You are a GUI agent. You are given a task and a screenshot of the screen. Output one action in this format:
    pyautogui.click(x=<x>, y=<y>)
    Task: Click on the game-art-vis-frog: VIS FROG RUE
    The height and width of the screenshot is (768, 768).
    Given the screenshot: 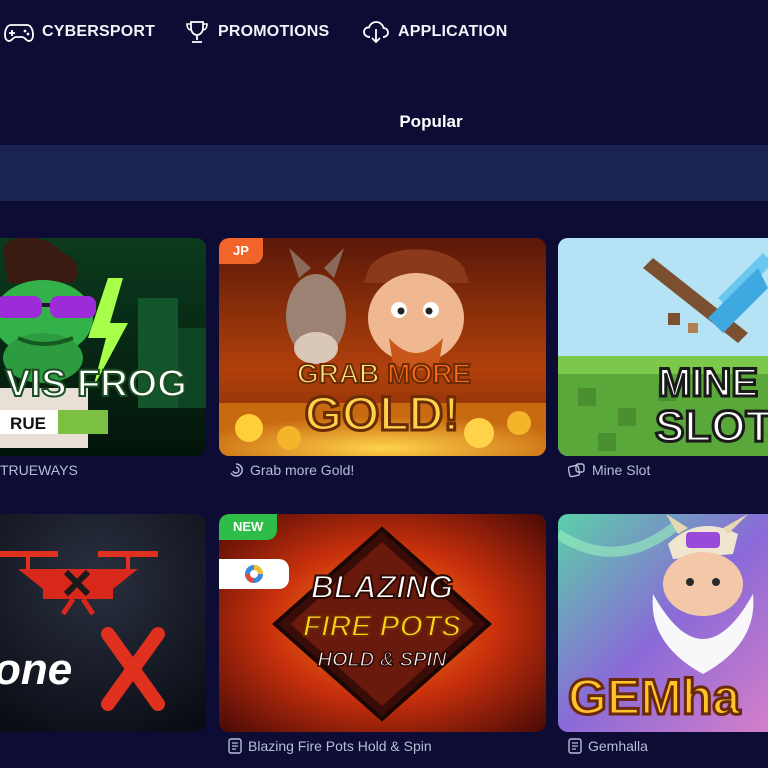 What is the action you would take?
    pyautogui.click(x=103, y=347)
    